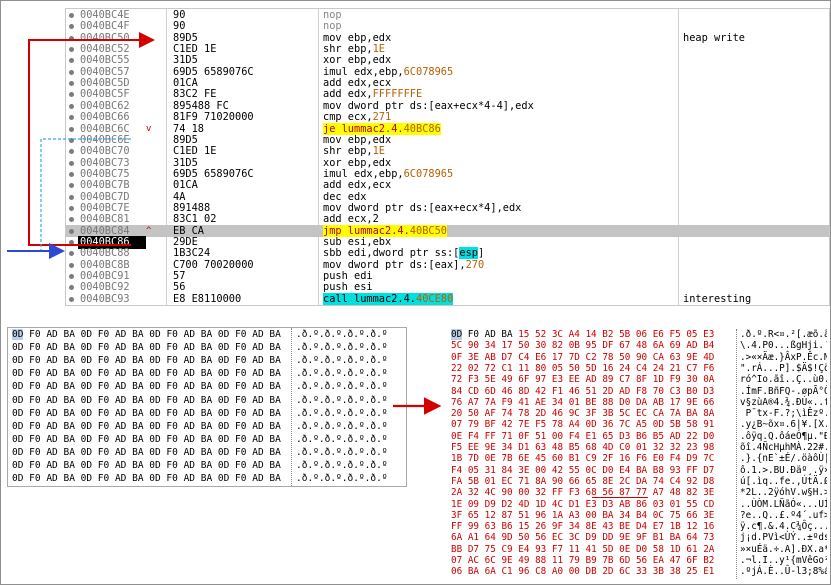 The height and width of the screenshot is (586, 831). I want to click on instruction-comment: interesting, so click(717, 298).